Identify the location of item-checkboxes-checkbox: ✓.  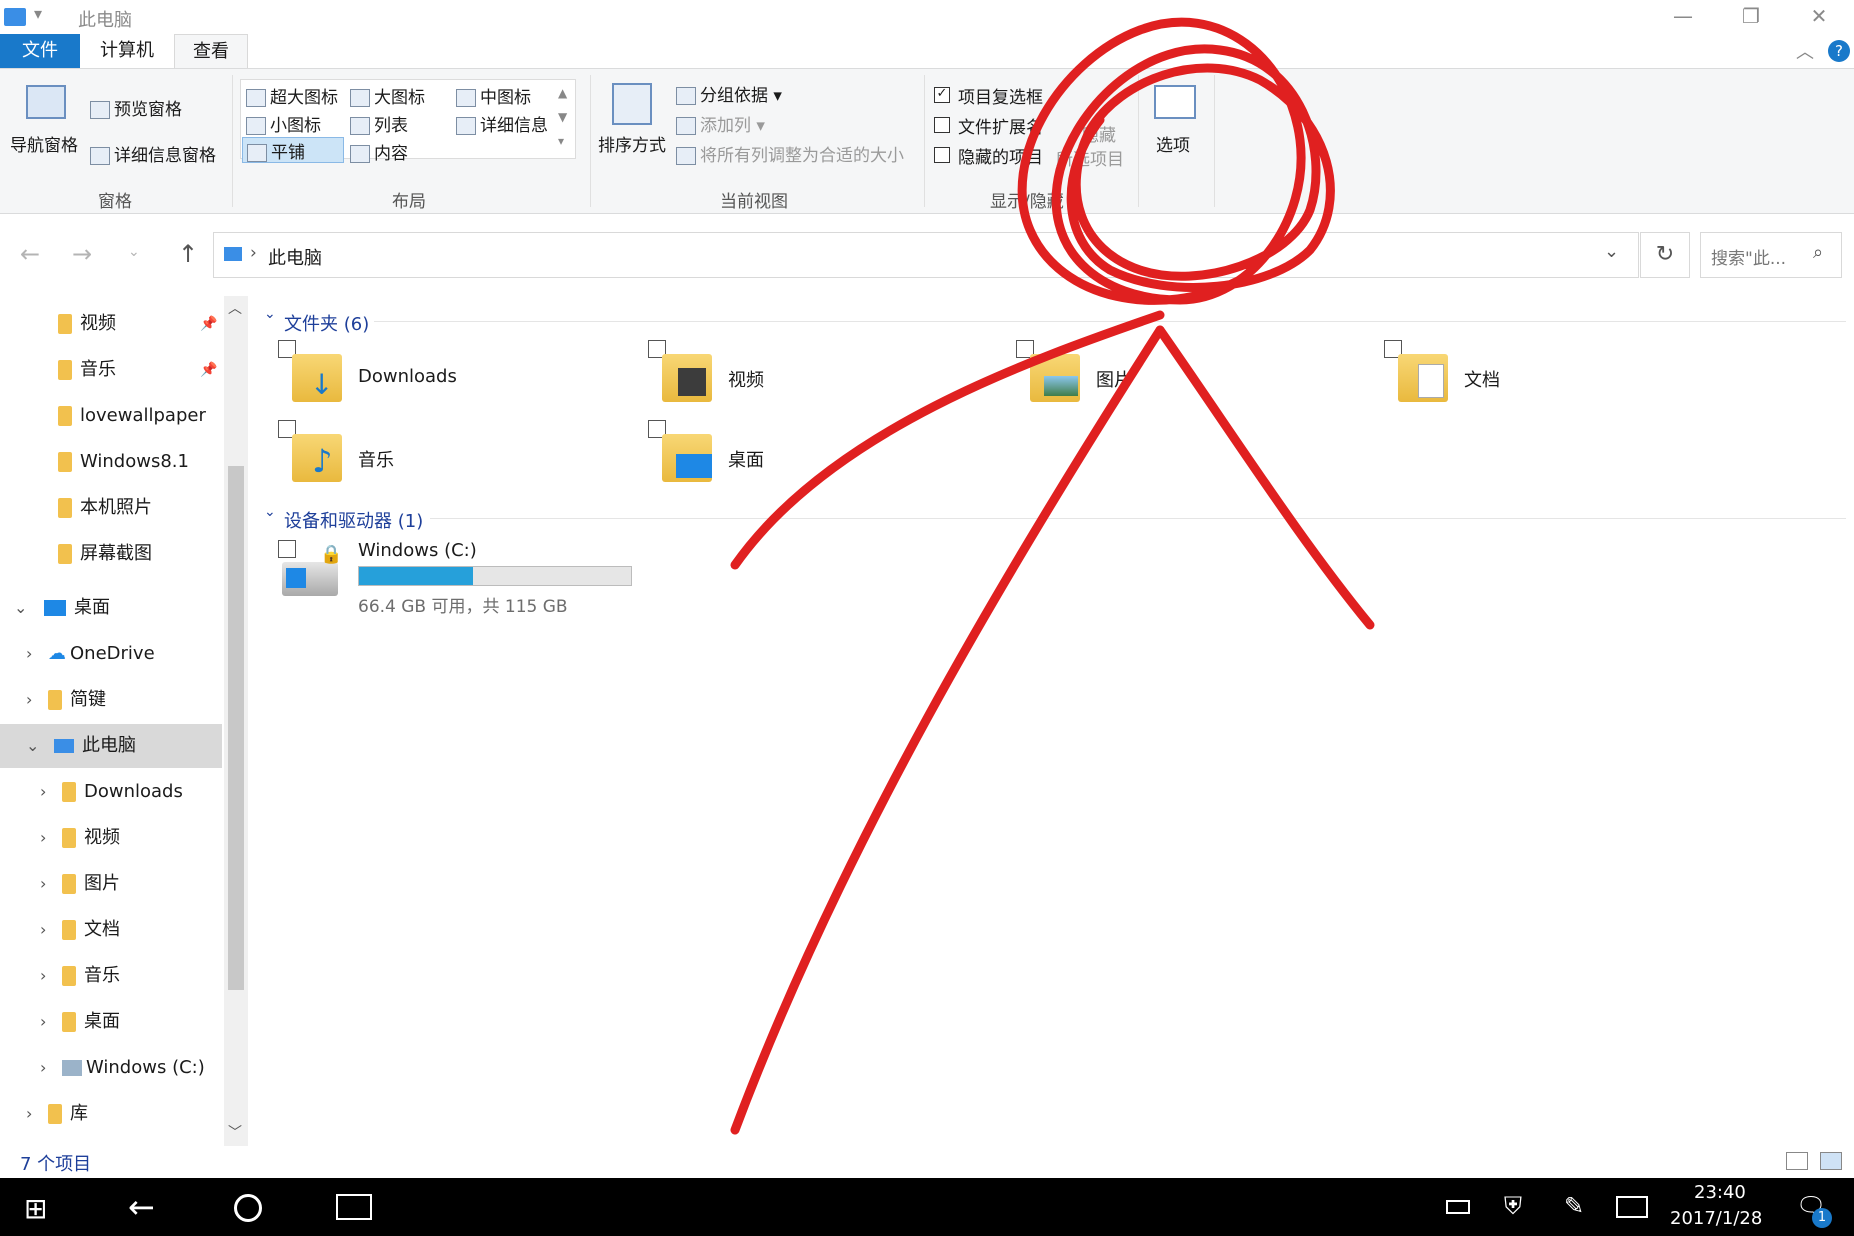
(942, 95).